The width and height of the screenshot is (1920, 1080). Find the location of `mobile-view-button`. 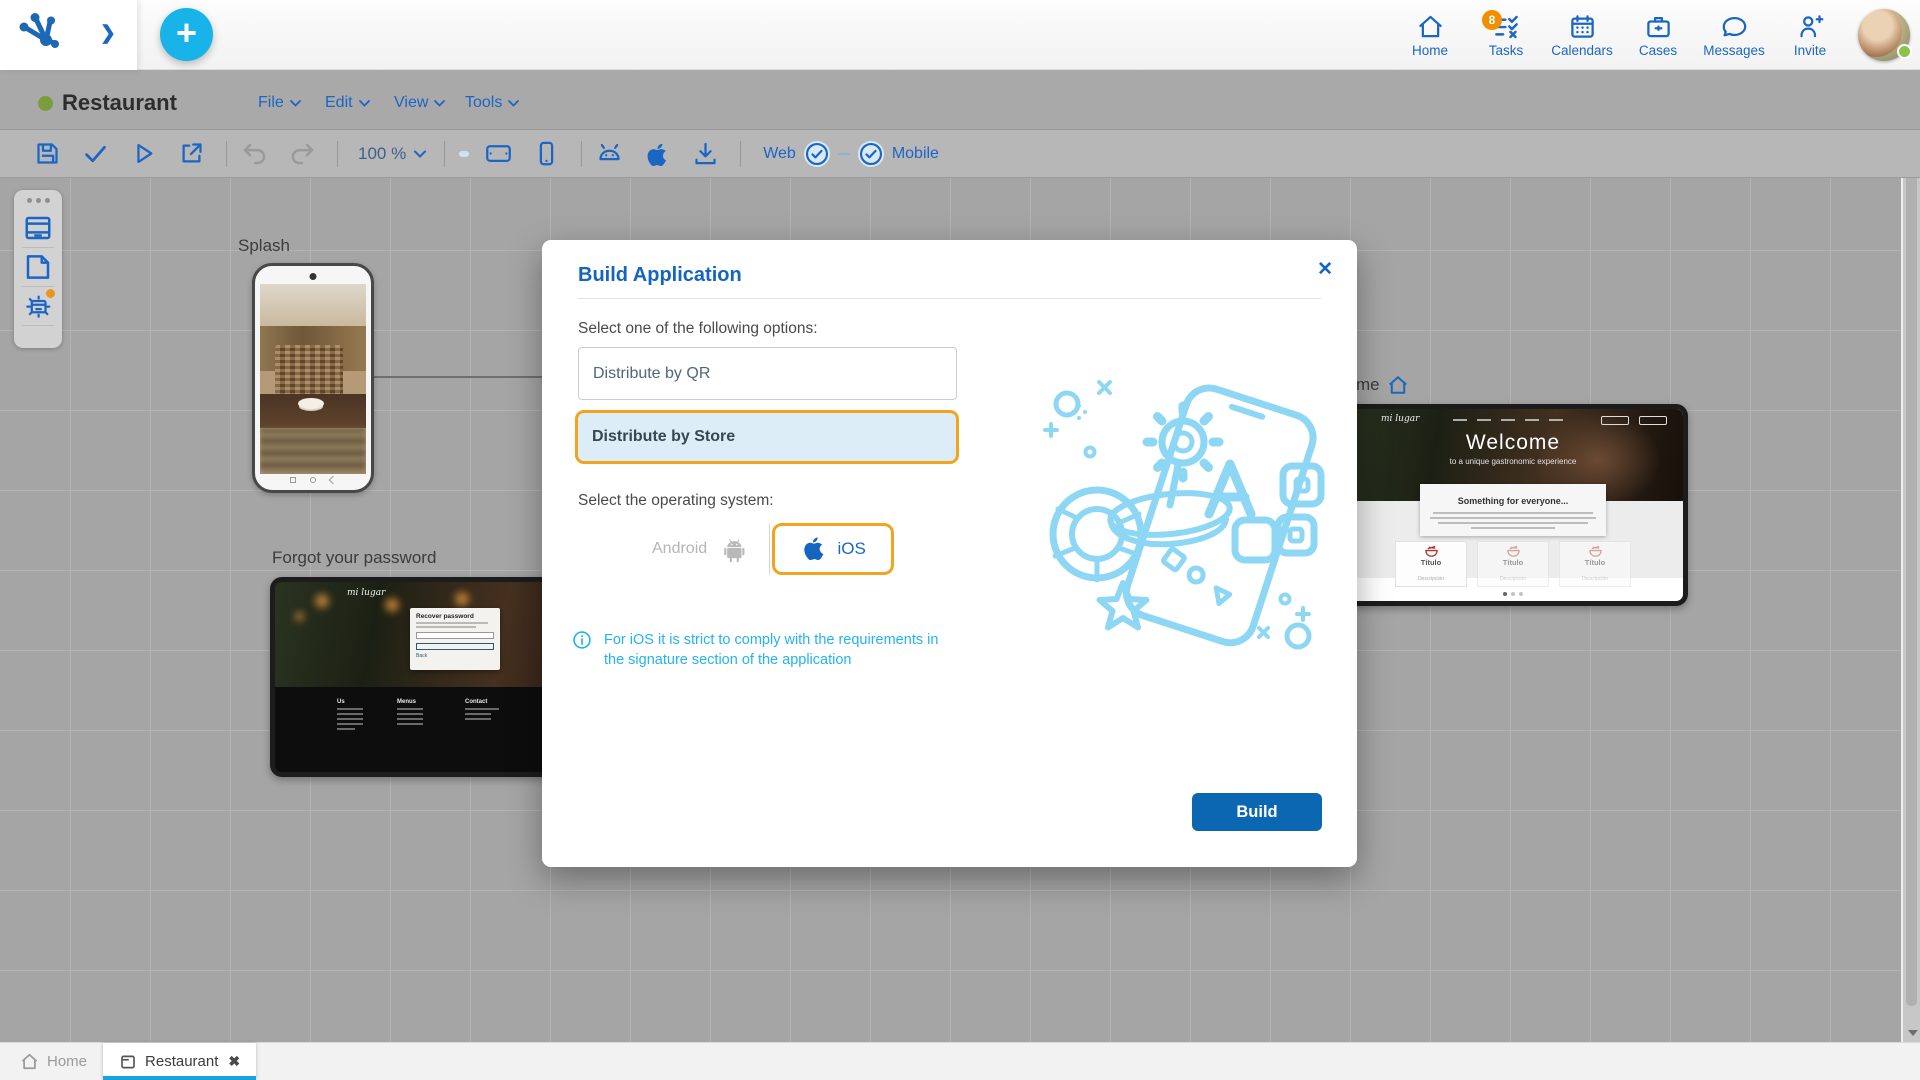

mobile-view-button is located at coordinates (546, 153).